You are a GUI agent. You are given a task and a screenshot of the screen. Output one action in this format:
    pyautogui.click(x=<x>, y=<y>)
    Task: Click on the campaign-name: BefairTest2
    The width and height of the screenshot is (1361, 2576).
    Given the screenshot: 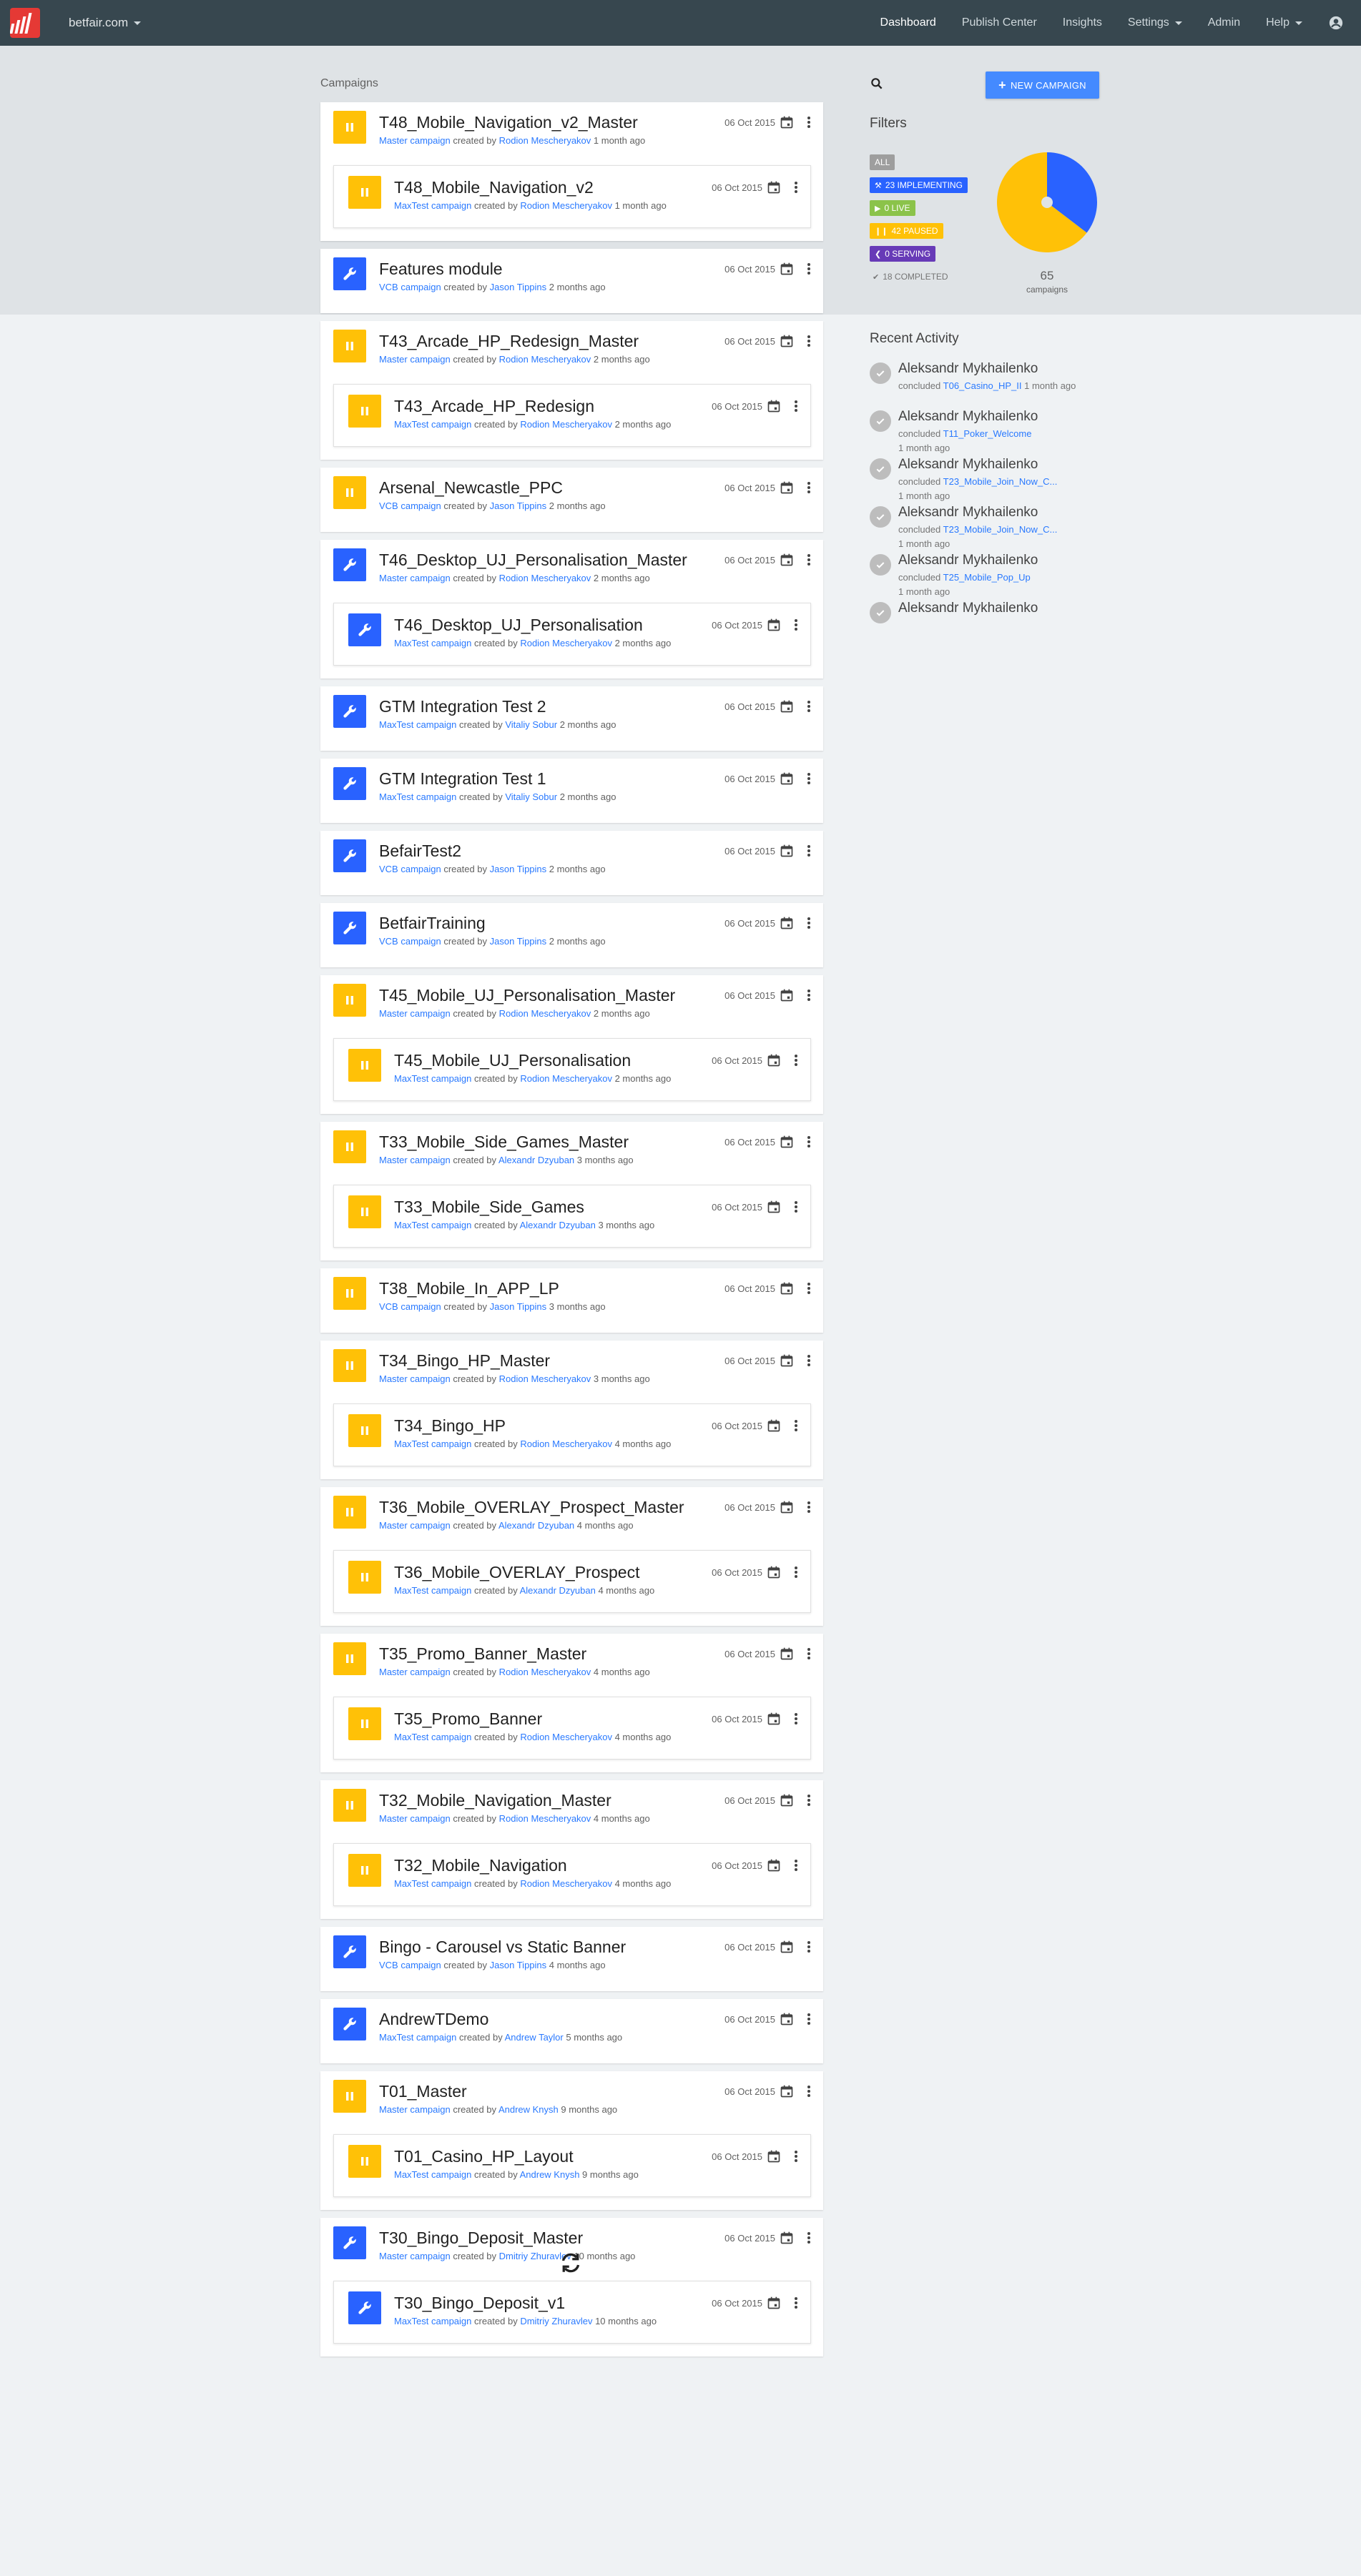 What is the action you would take?
    pyautogui.click(x=552, y=851)
    